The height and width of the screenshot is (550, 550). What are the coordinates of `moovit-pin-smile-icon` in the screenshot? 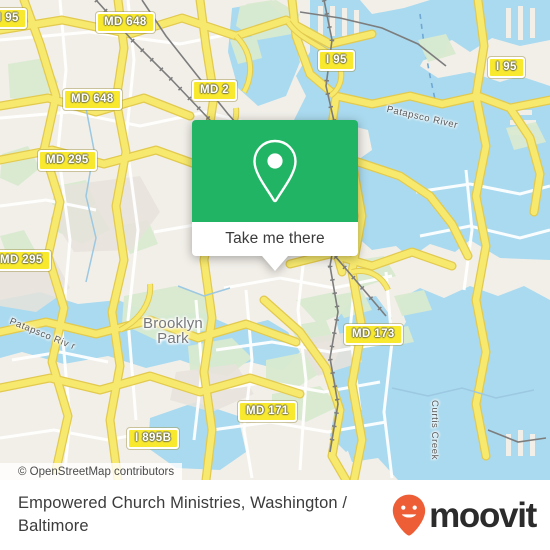 It's located at (409, 515).